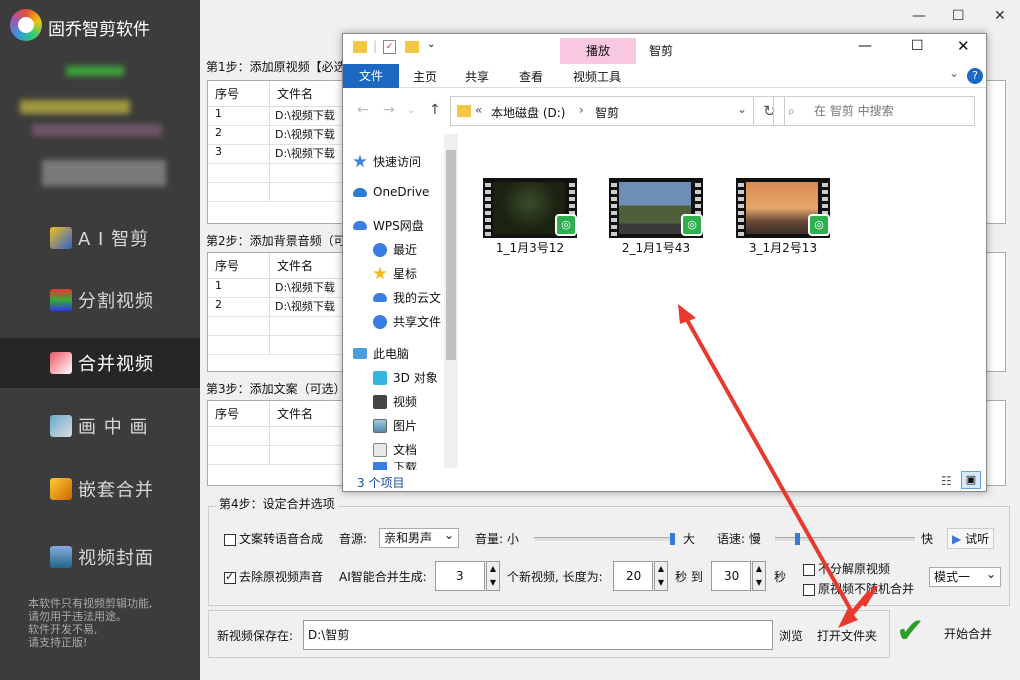 The image size is (1020, 680). I want to click on tree-3d-objects: 3D 对象, so click(405, 377).